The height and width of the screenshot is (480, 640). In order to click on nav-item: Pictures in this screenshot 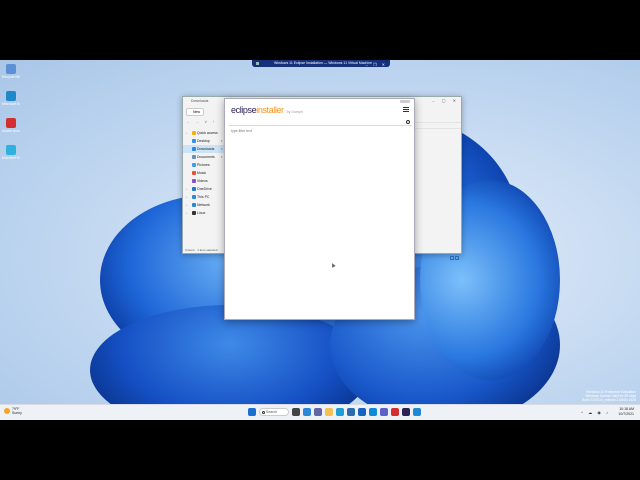, I will do `click(204, 165)`.